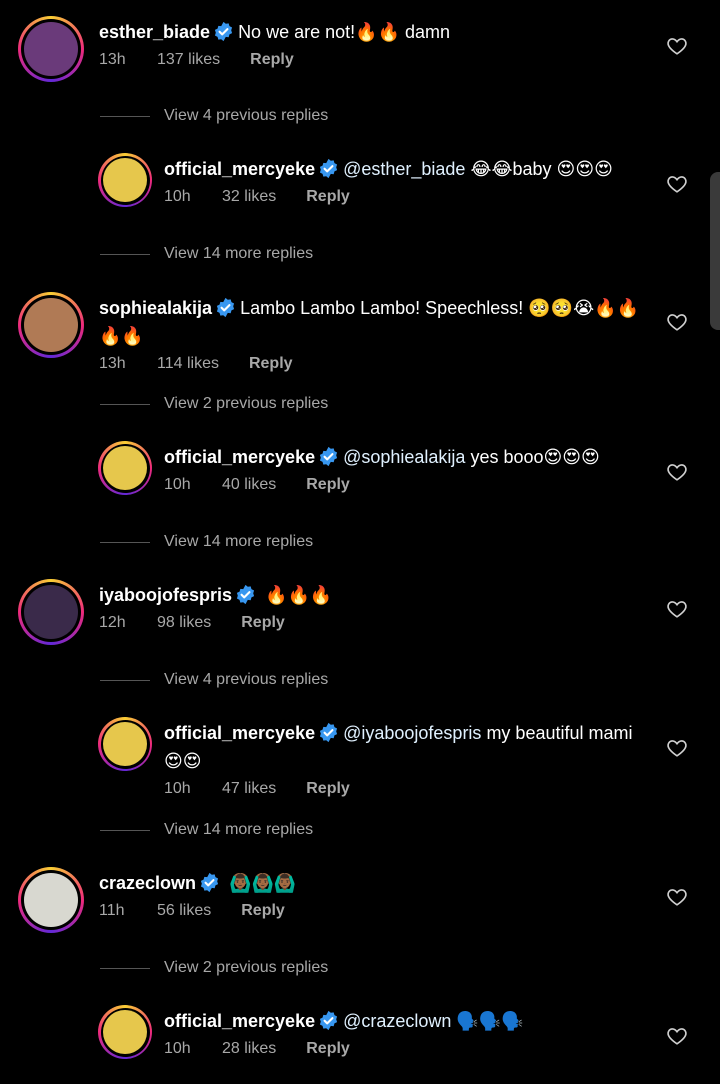 This screenshot has width=720, height=1084. Describe the element at coordinates (188, 60) in the screenshot. I see `like-count: 137 likes` at that location.